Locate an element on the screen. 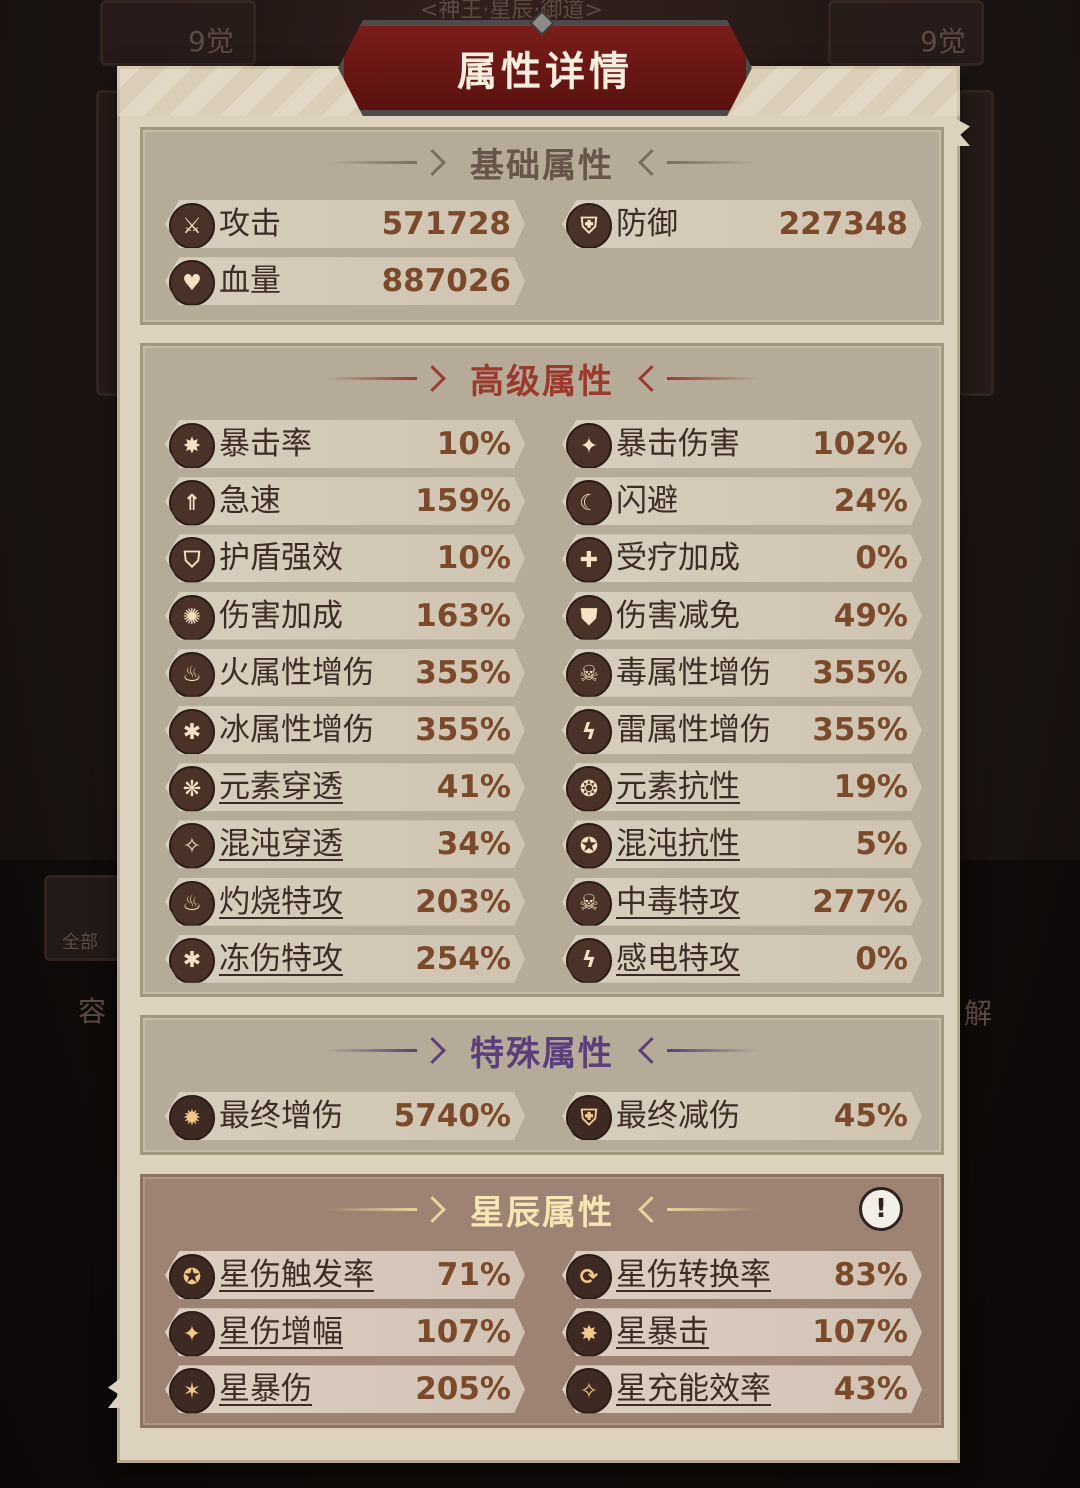  special-section-header: 特殊属性 is located at coordinates (542, 1050).